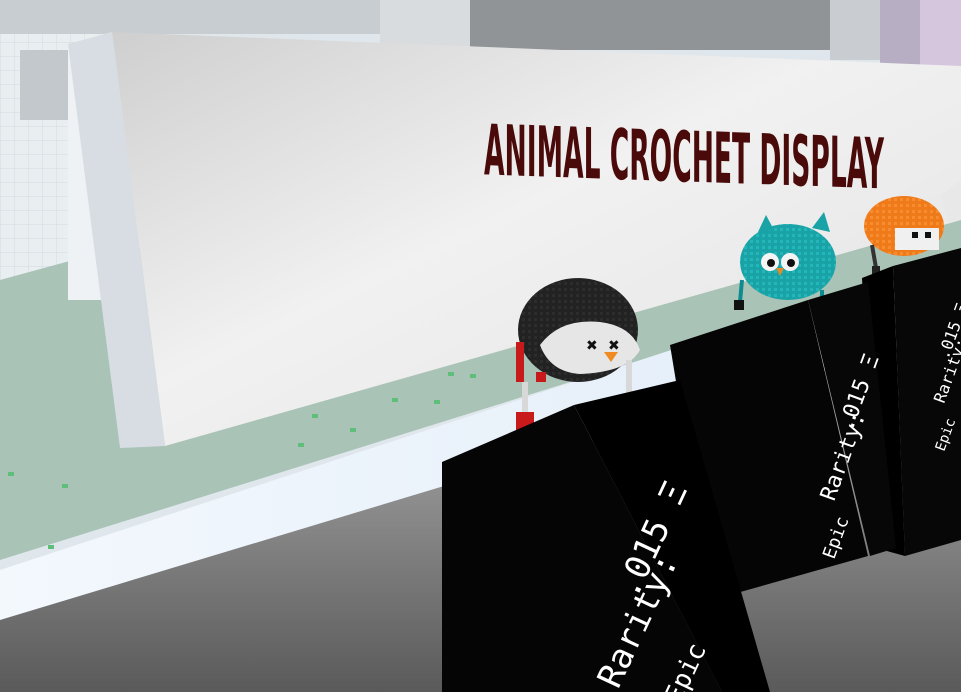  I want to click on sign-title: ANIMAL CROCHET DISPLAY, so click(684, 157).